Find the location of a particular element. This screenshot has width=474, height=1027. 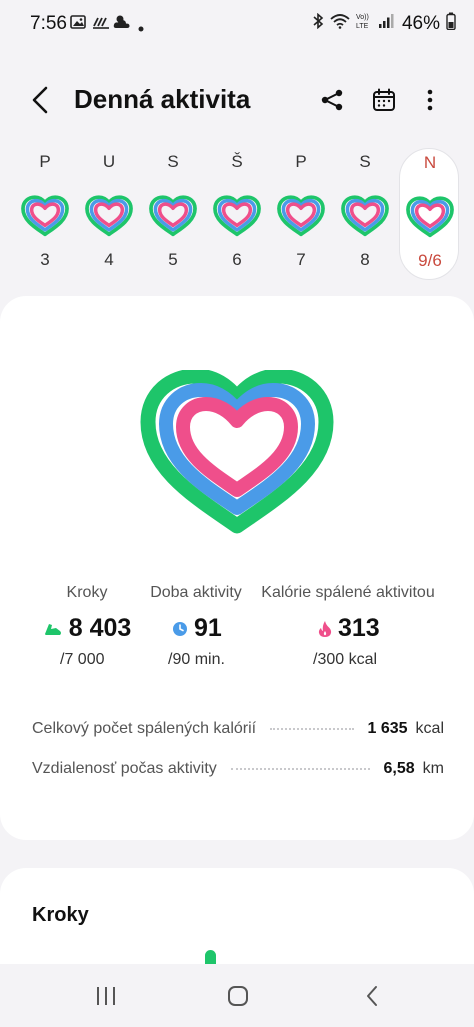

day-date: 6 is located at coordinates (237, 259).